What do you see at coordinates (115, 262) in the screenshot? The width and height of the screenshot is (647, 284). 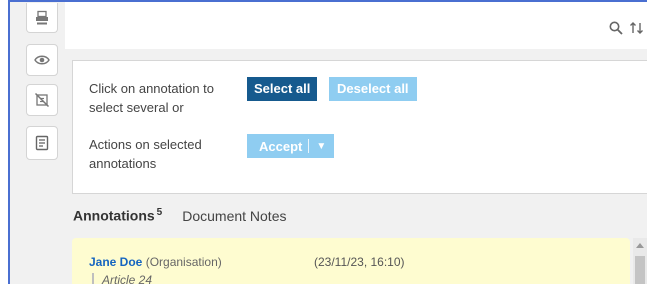 I see `author-name: Jane Doe` at bounding box center [115, 262].